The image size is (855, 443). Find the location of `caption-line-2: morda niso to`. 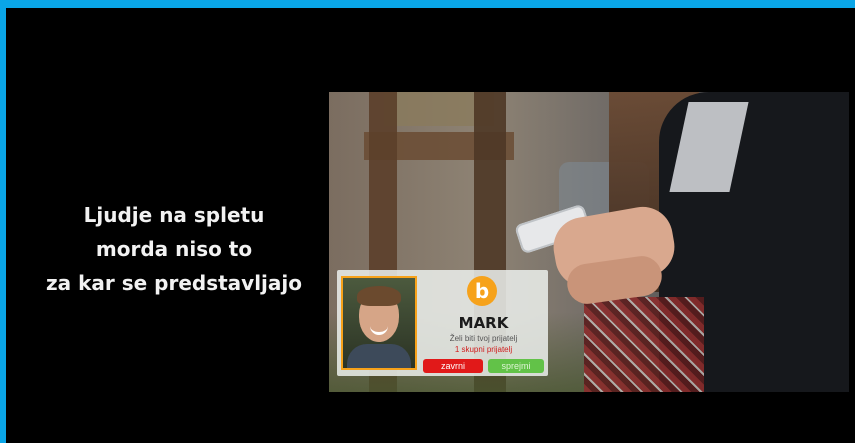

caption-line-2: morda niso to is located at coordinates (174, 249).